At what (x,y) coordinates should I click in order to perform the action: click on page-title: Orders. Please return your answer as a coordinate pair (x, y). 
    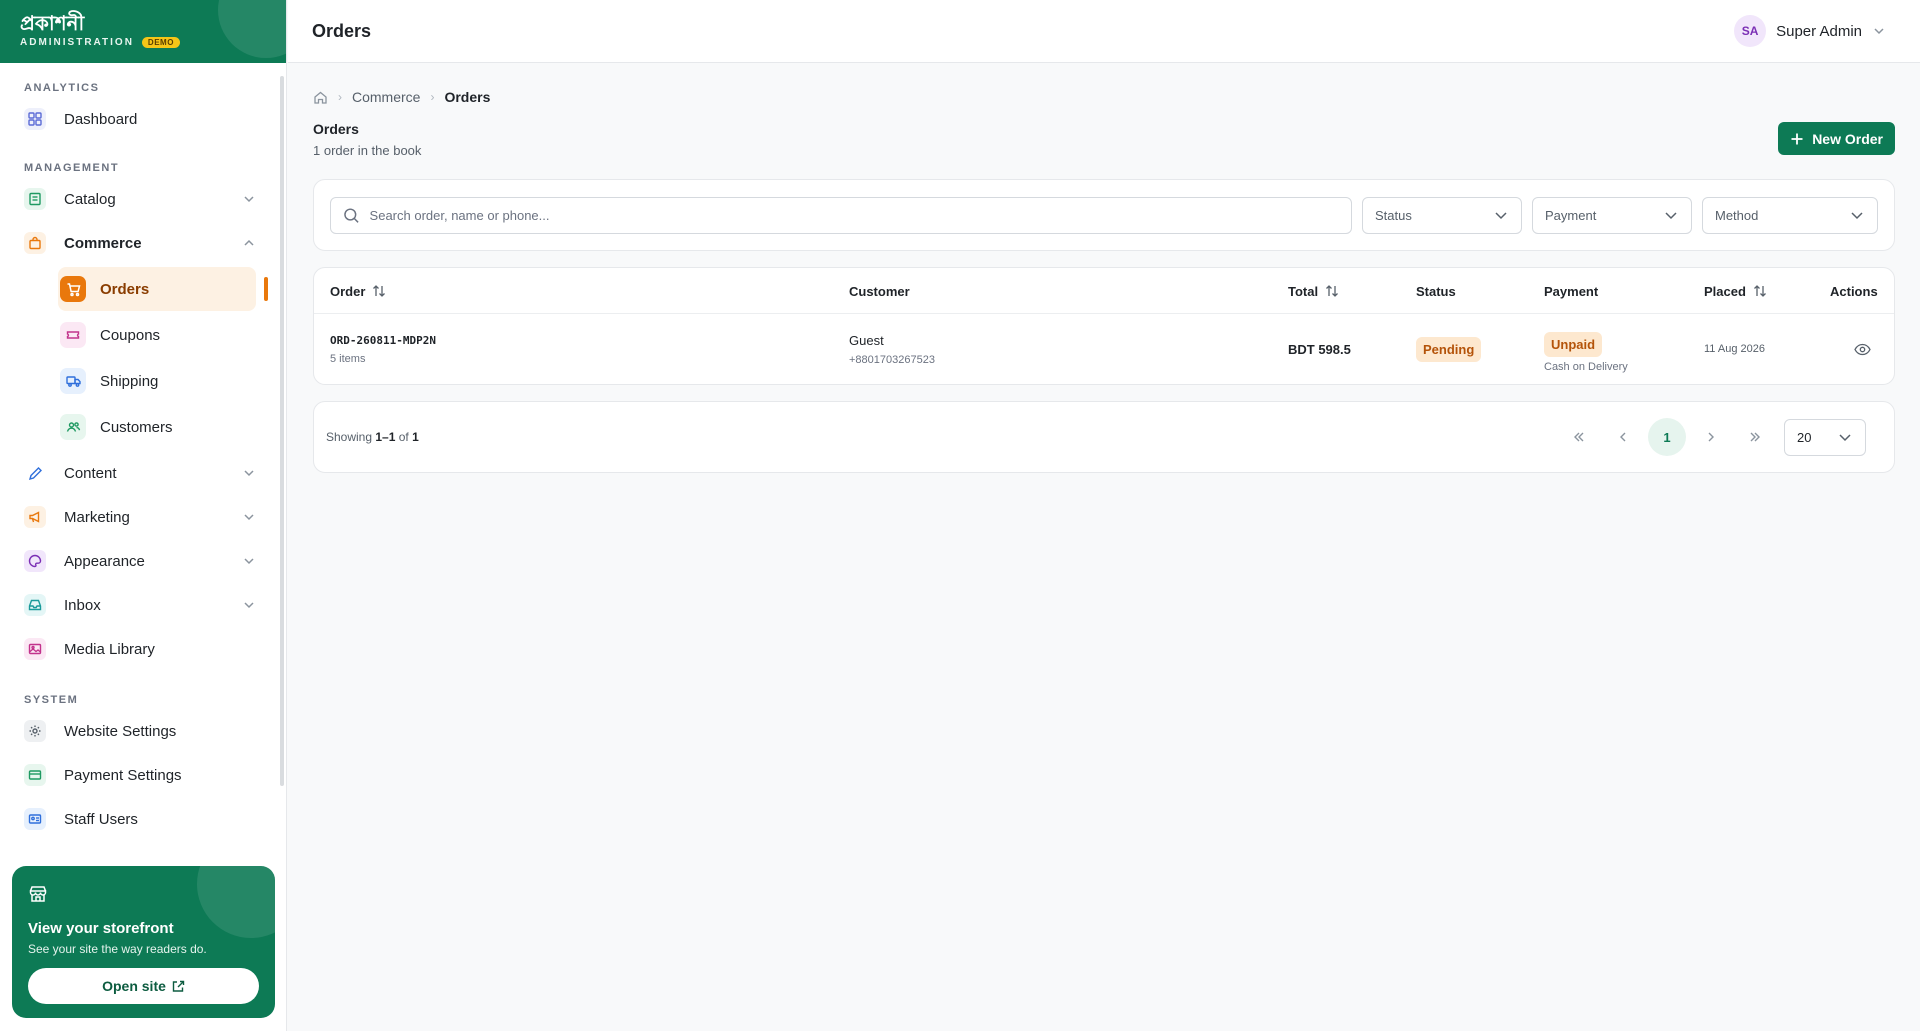
    Looking at the image, I should click on (342, 30).